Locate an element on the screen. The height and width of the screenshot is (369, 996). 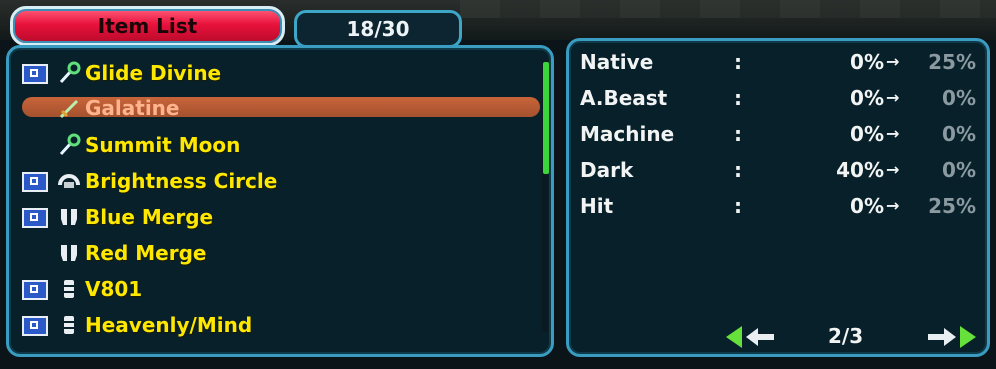
prev-page-button is located at coordinates (754, 339).